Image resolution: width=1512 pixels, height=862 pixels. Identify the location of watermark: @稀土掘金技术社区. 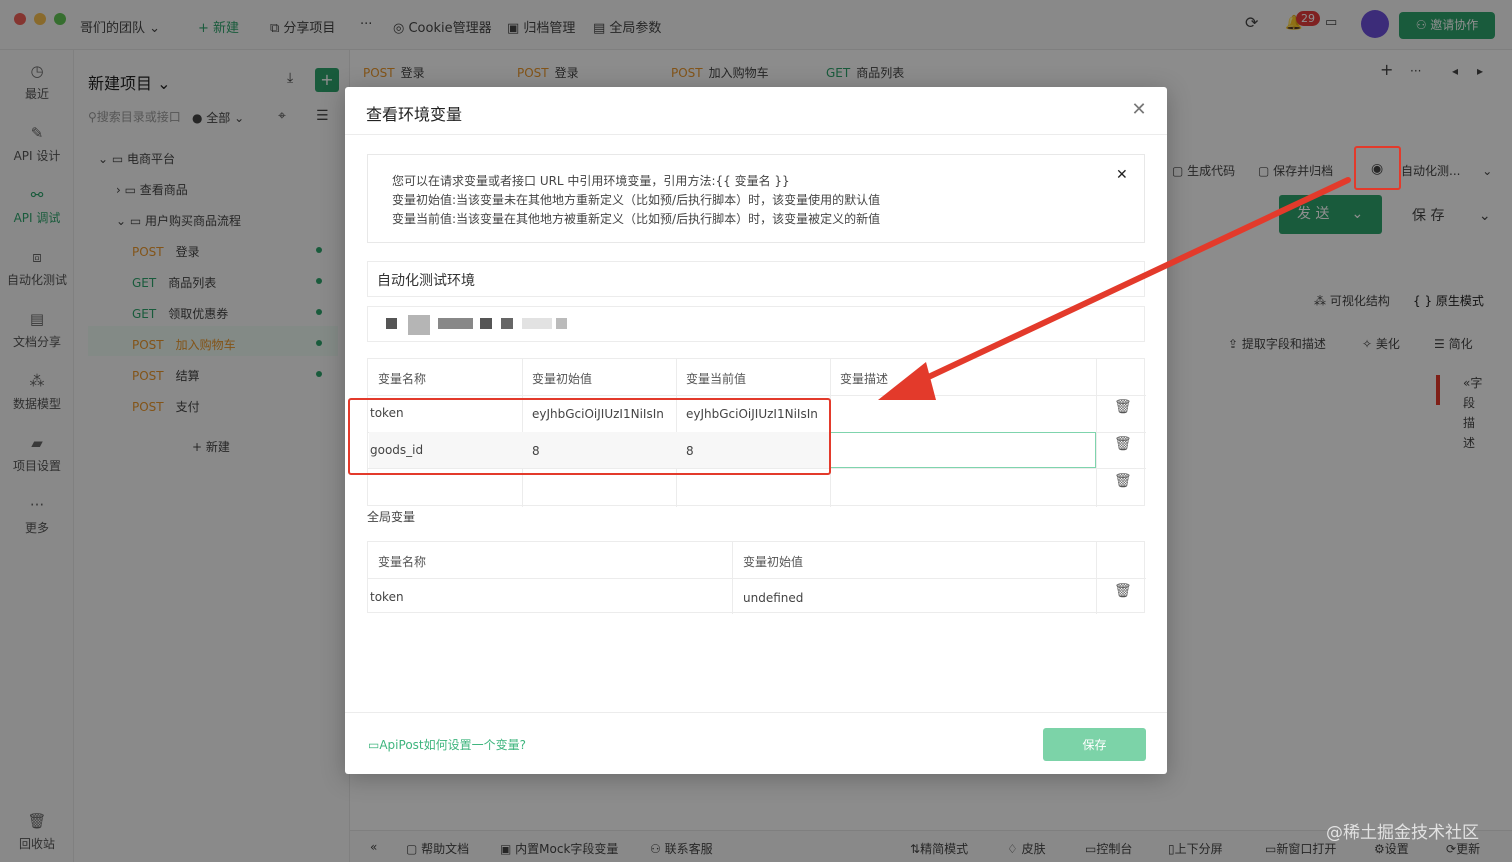
(1402, 833).